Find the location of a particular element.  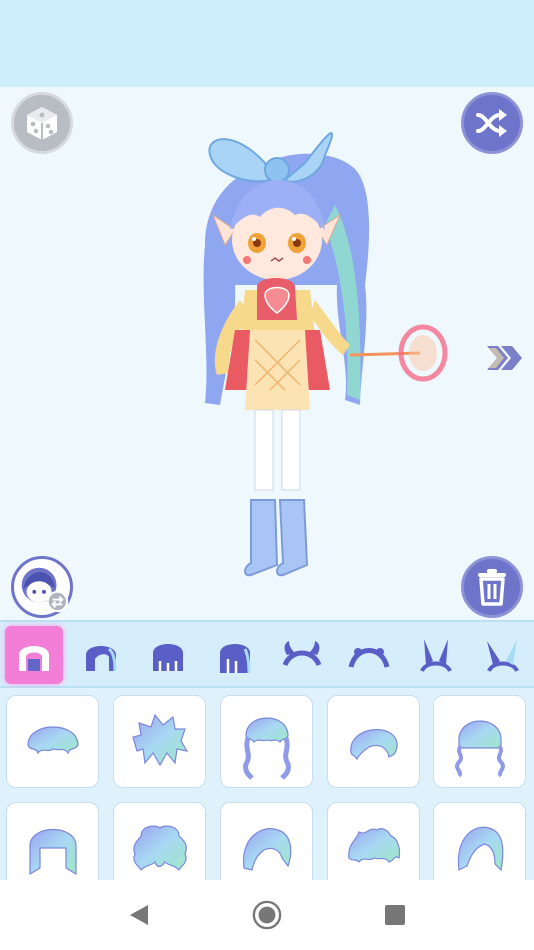

tab-hair-back is located at coordinates (168, 655).